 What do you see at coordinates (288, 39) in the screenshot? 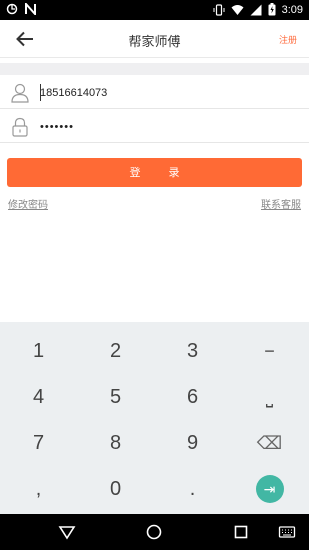
I see `register-link: 注册` at bounding box center [288, 39].